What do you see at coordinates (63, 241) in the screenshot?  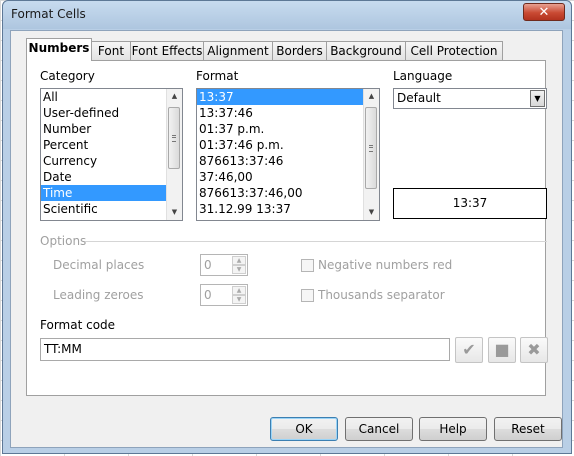 I see `options-label: Options` at bounding box center [63, 241].